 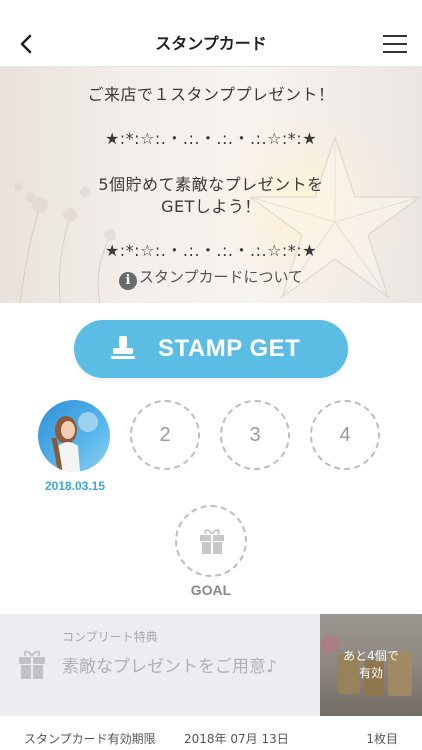 I want to click on info-icon: i, so click(x=127, y=281).